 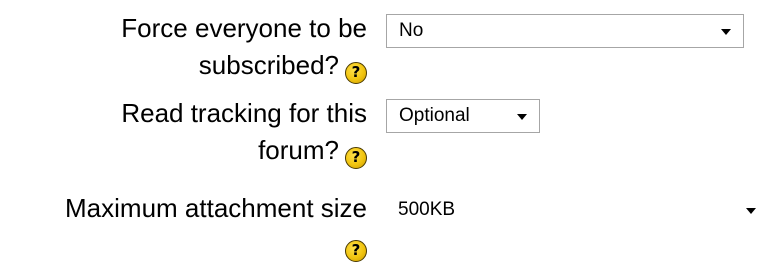 What do you see at coordinates (244, 150) in the screenshot?
I see `read-tracking-label-line-2: forum??` at bounding box center [244, 150].